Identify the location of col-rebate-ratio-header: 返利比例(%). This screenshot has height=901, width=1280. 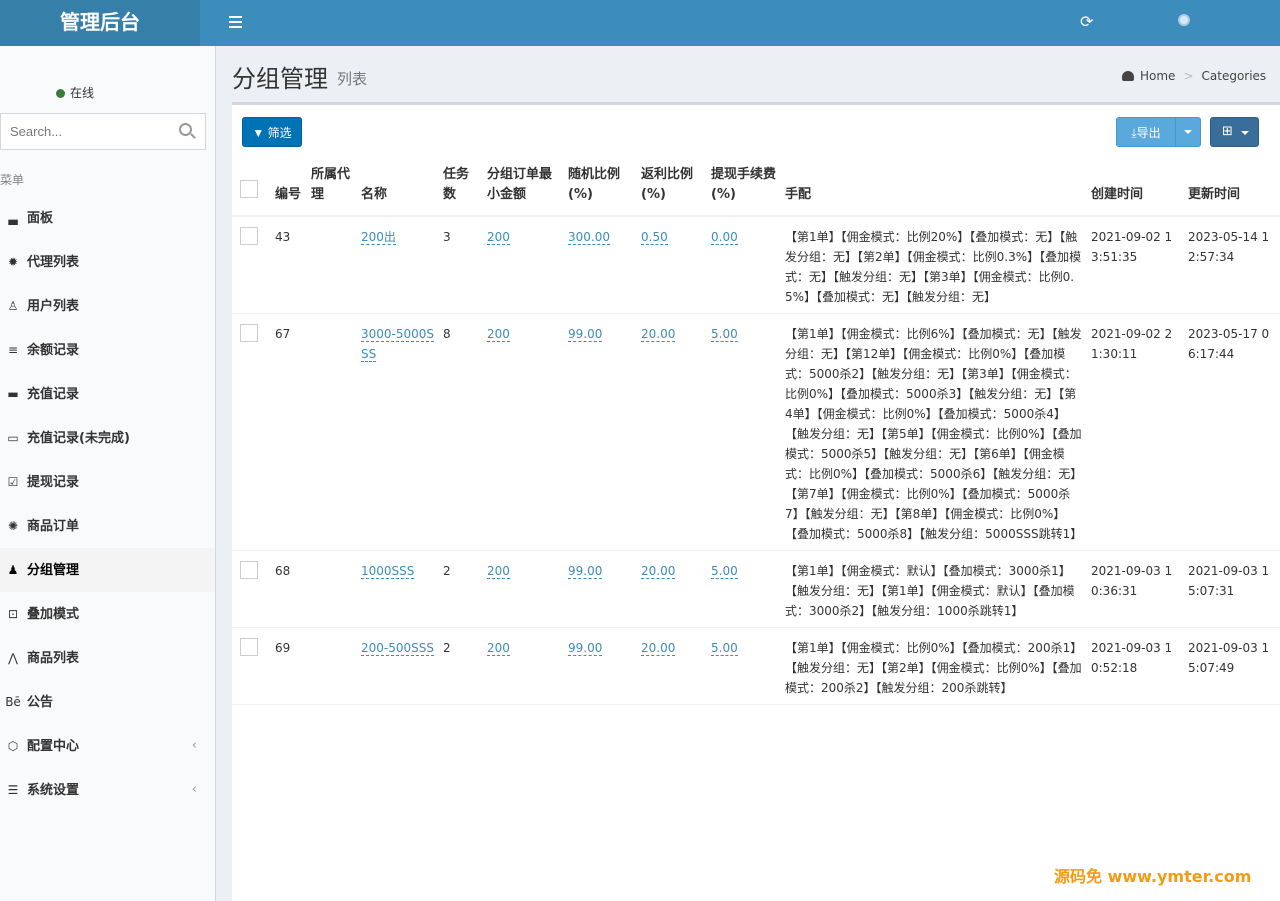
(672, 187).